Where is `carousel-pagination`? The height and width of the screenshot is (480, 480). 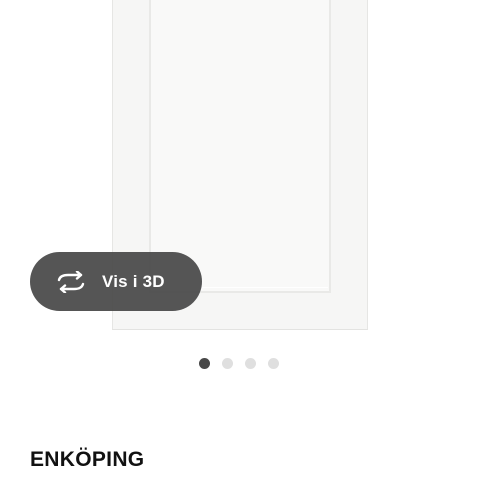 carousel-pagination is located at coordinates (239, 363).